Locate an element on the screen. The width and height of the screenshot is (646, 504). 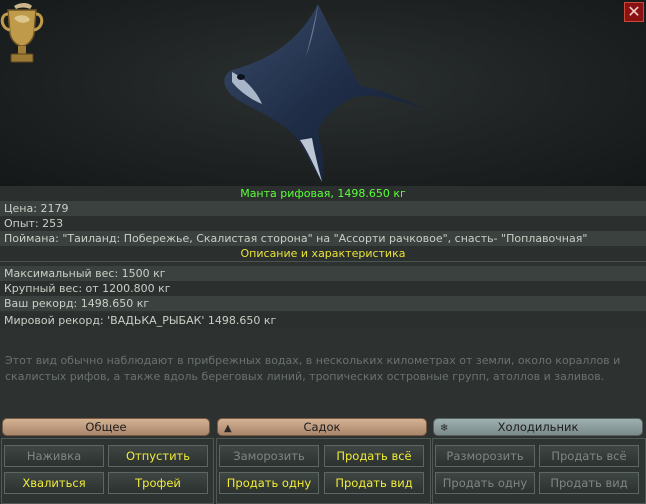
trophy-icon is located at coordinates (22, 33).